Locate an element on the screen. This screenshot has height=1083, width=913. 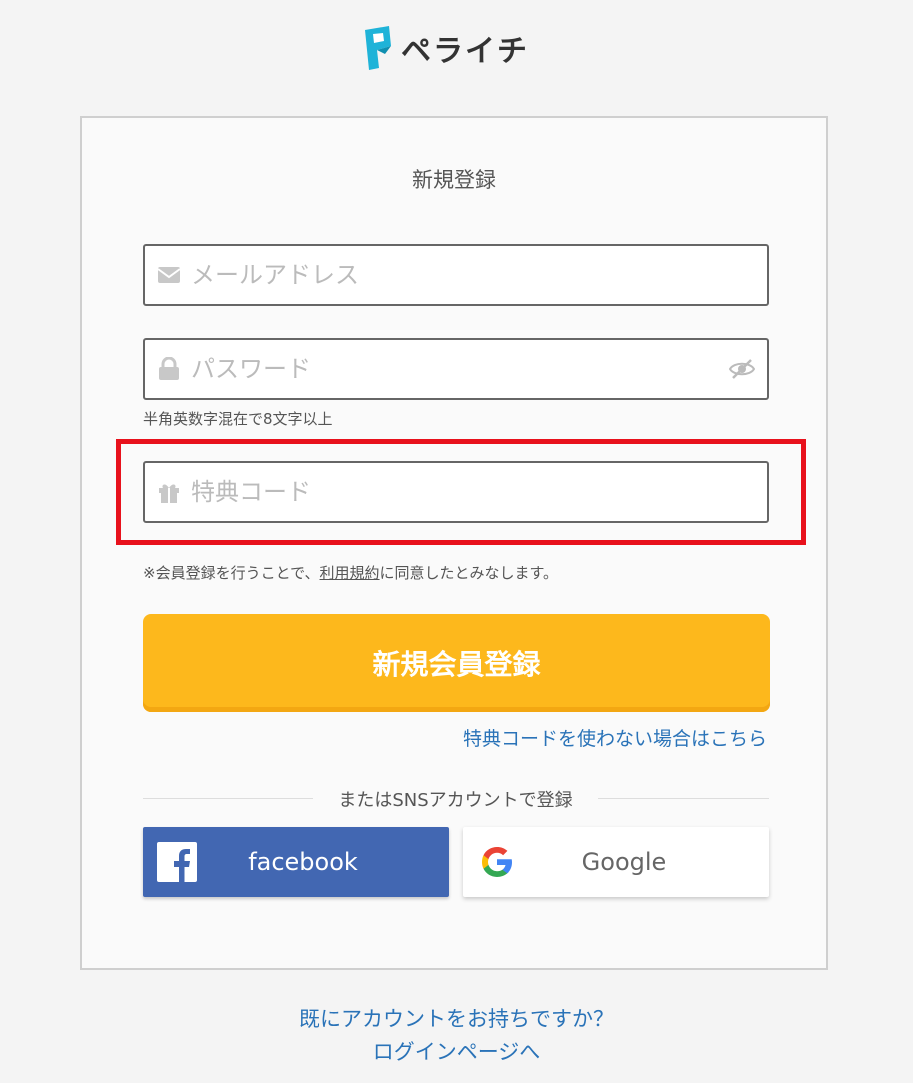
email-input is located at coordinates (479, 275).